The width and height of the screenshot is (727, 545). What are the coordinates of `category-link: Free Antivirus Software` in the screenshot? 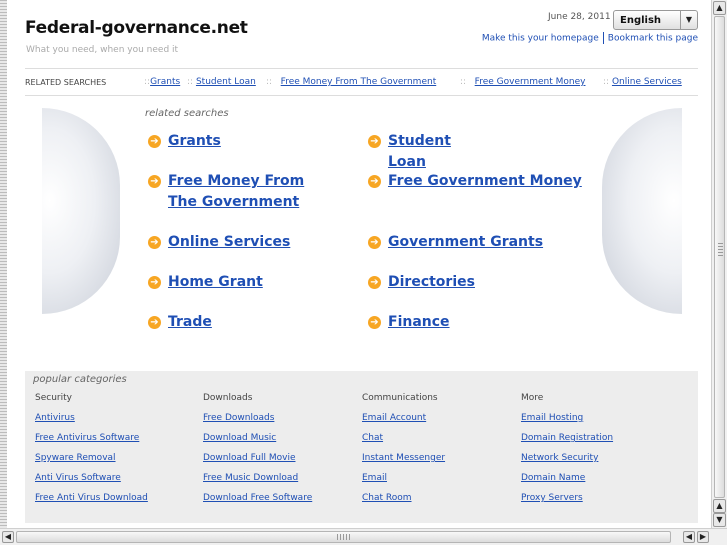 It's located at (87, 438).